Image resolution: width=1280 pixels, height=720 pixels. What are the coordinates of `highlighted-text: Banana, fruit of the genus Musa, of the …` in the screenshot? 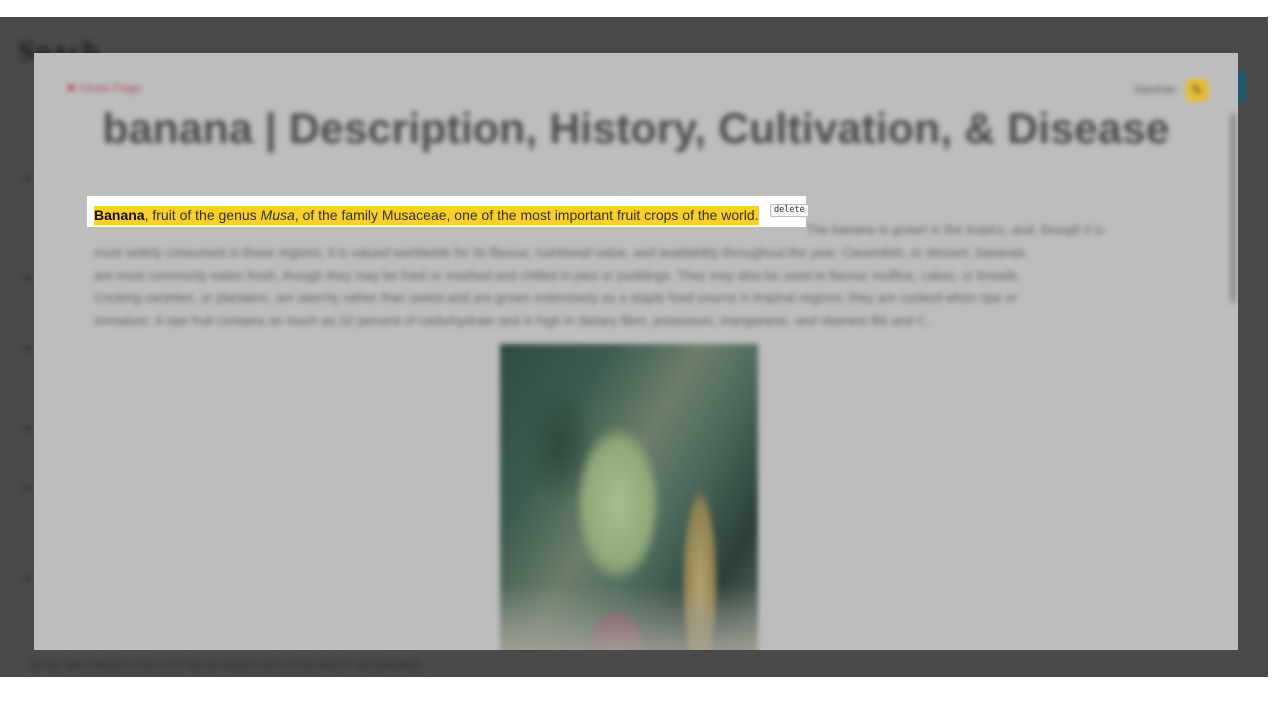 It's located at (426, 215).